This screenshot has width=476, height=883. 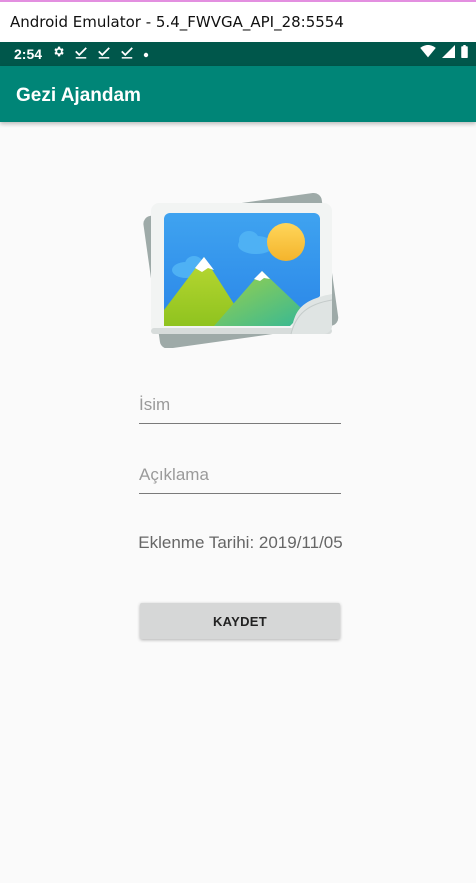 I want to click on status-bar: 2:54, so click(x=238, y=54).